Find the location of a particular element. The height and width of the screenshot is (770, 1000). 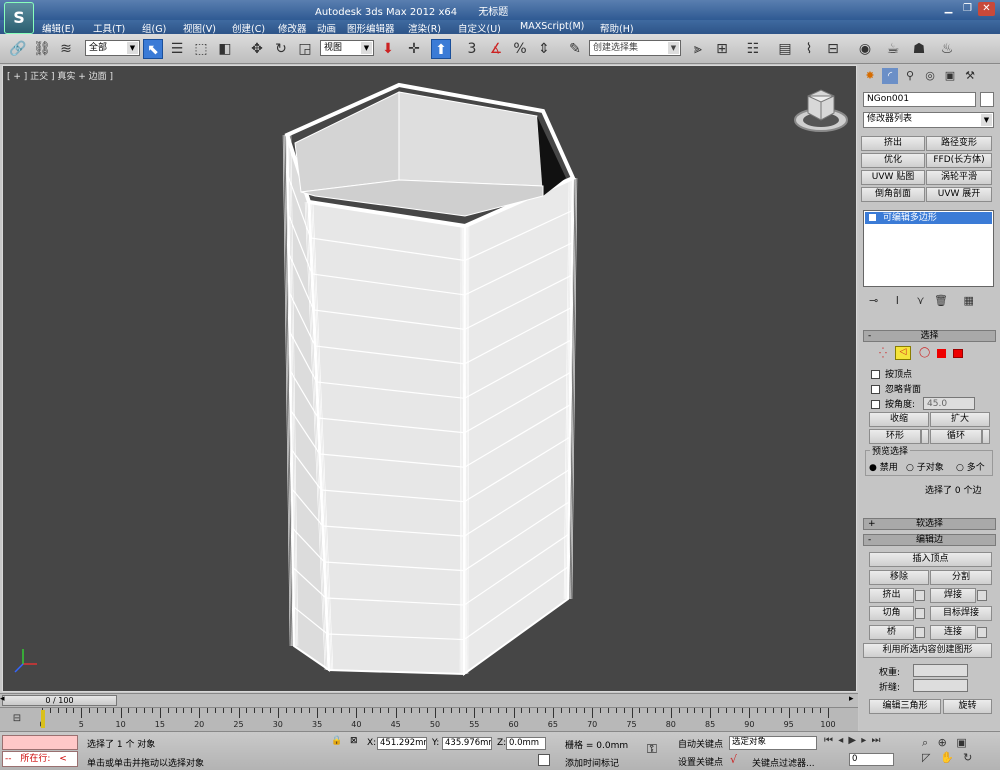

next-frame-icon: ▸ is located at coordinates (851, 699).